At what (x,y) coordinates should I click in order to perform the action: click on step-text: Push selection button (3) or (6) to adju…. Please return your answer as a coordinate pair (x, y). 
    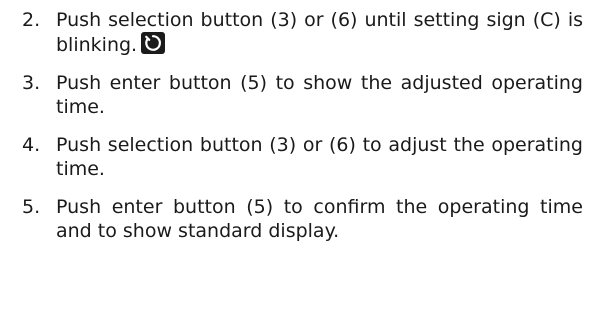
    Looking at the image, I should click on (319, 157).